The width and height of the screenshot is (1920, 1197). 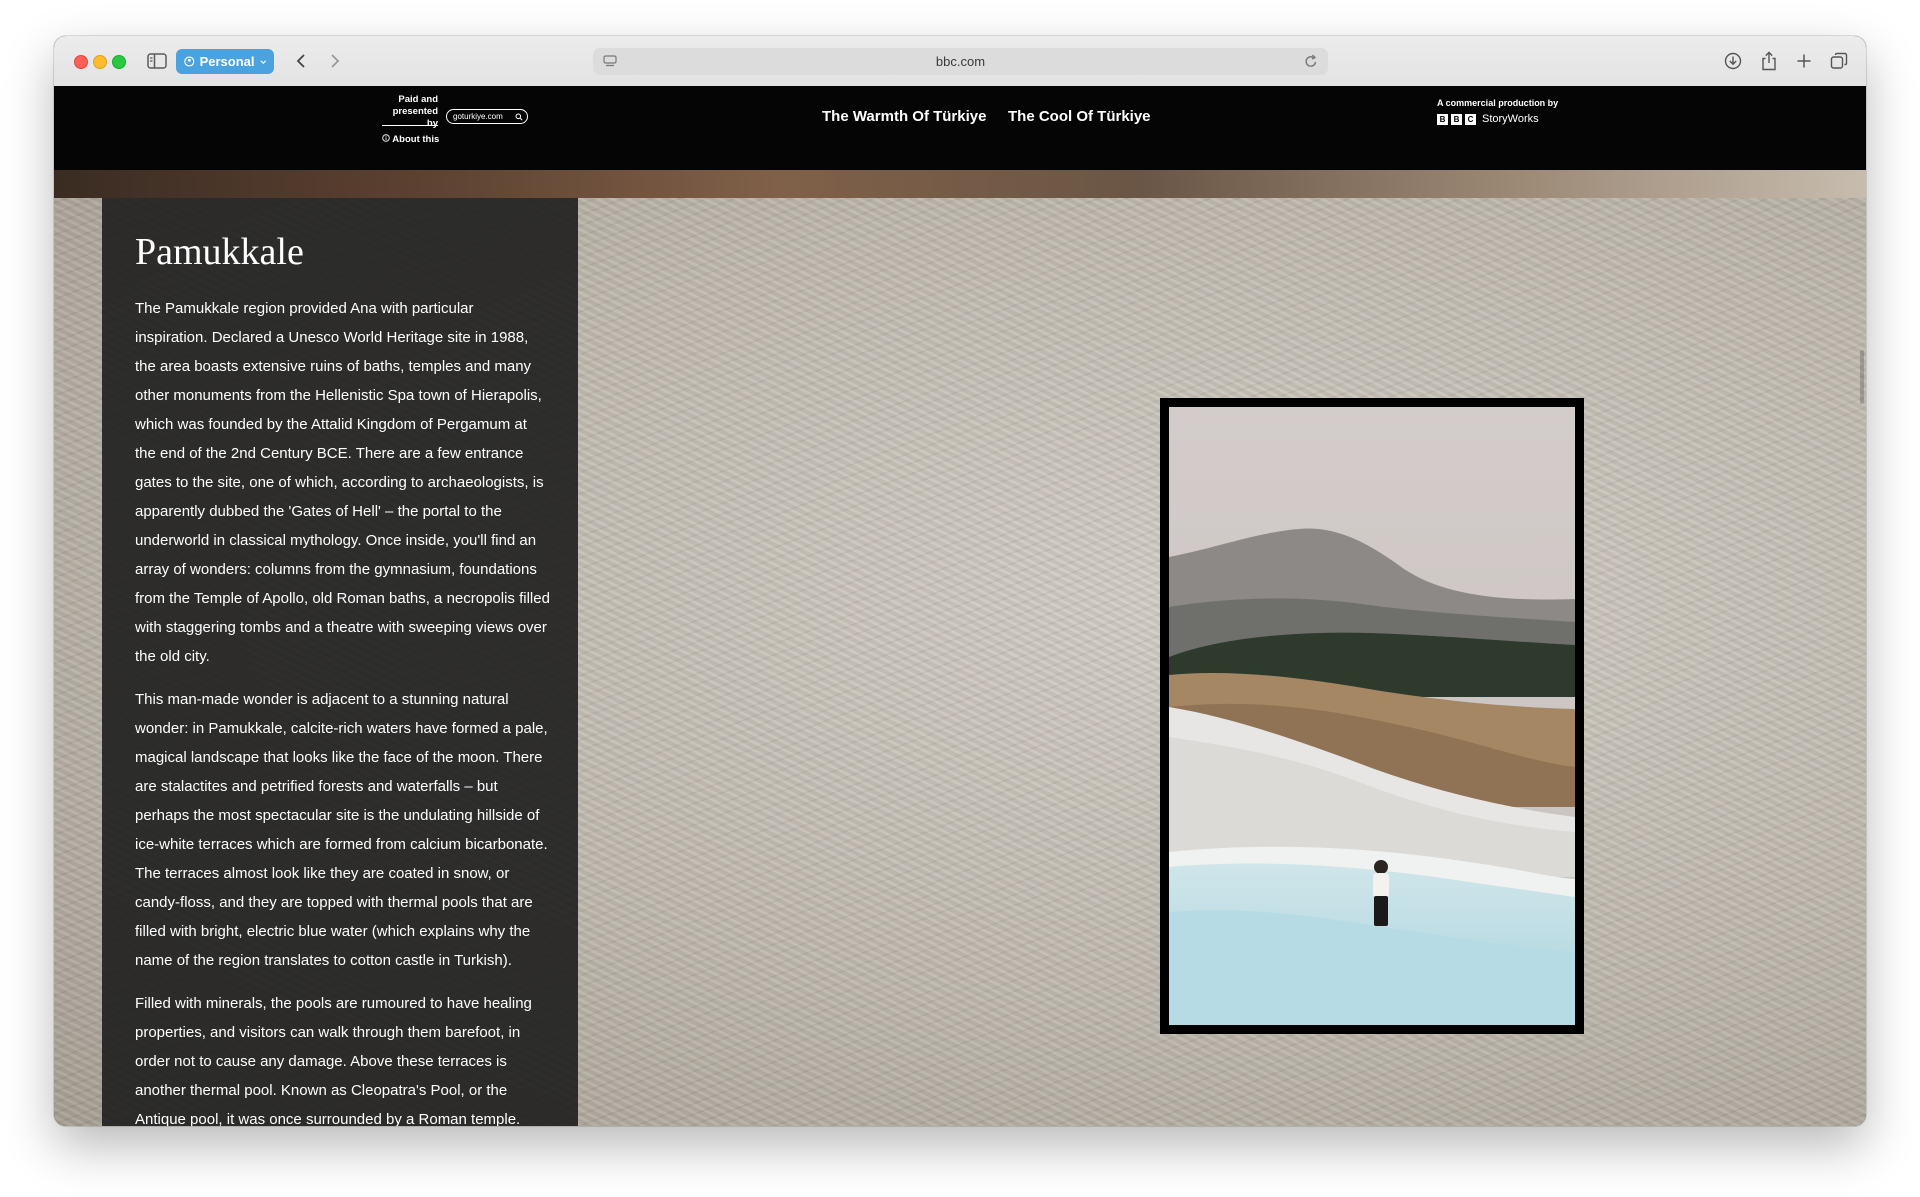 What do you see at coordinates (416, 139) in the screenshot?
I see `about-this-label: About this` at bounding box center [416, 139].